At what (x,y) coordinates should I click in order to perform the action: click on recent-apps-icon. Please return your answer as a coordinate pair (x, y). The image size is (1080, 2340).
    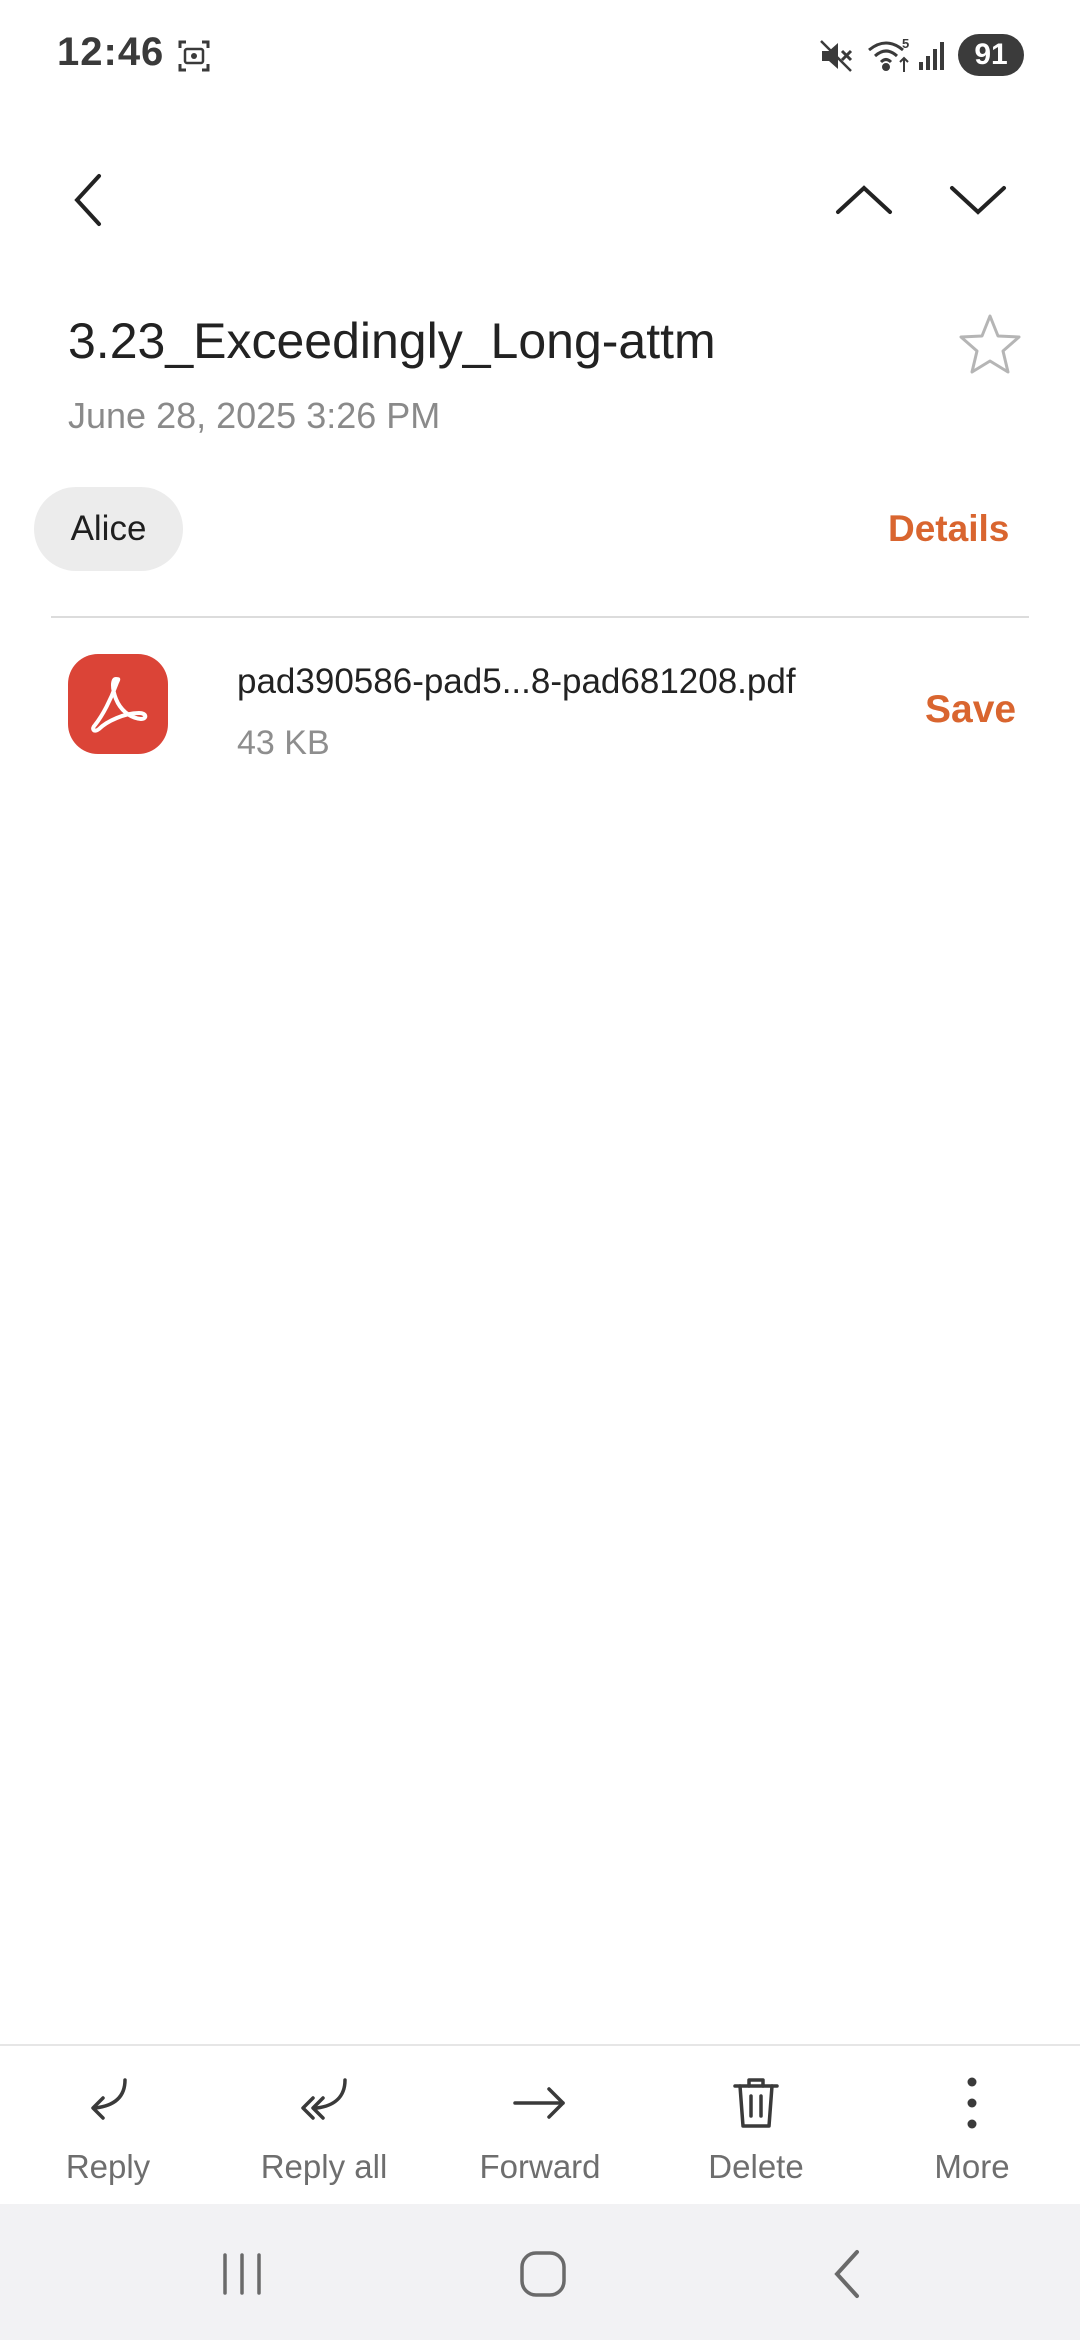
    Looking at the image, I should click on (242, 2274).